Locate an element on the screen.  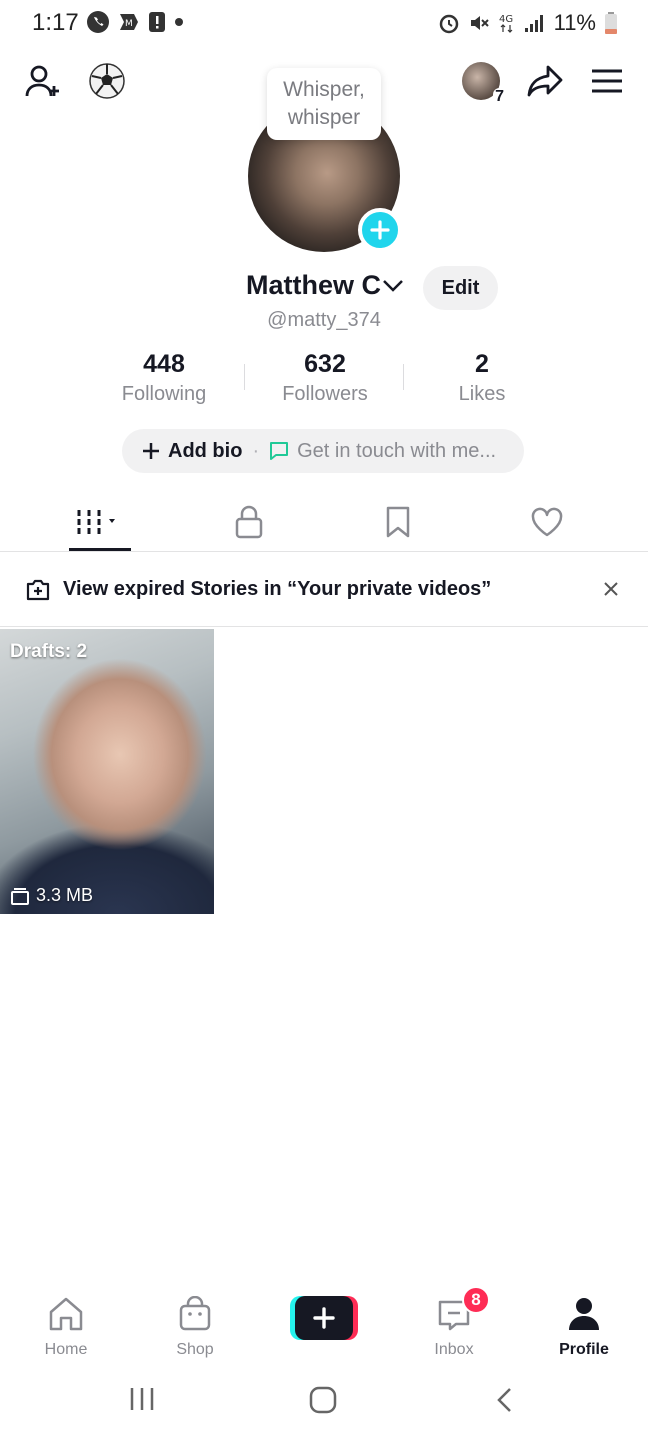
4g-icon: 4G is located at coordinates (506, 23).